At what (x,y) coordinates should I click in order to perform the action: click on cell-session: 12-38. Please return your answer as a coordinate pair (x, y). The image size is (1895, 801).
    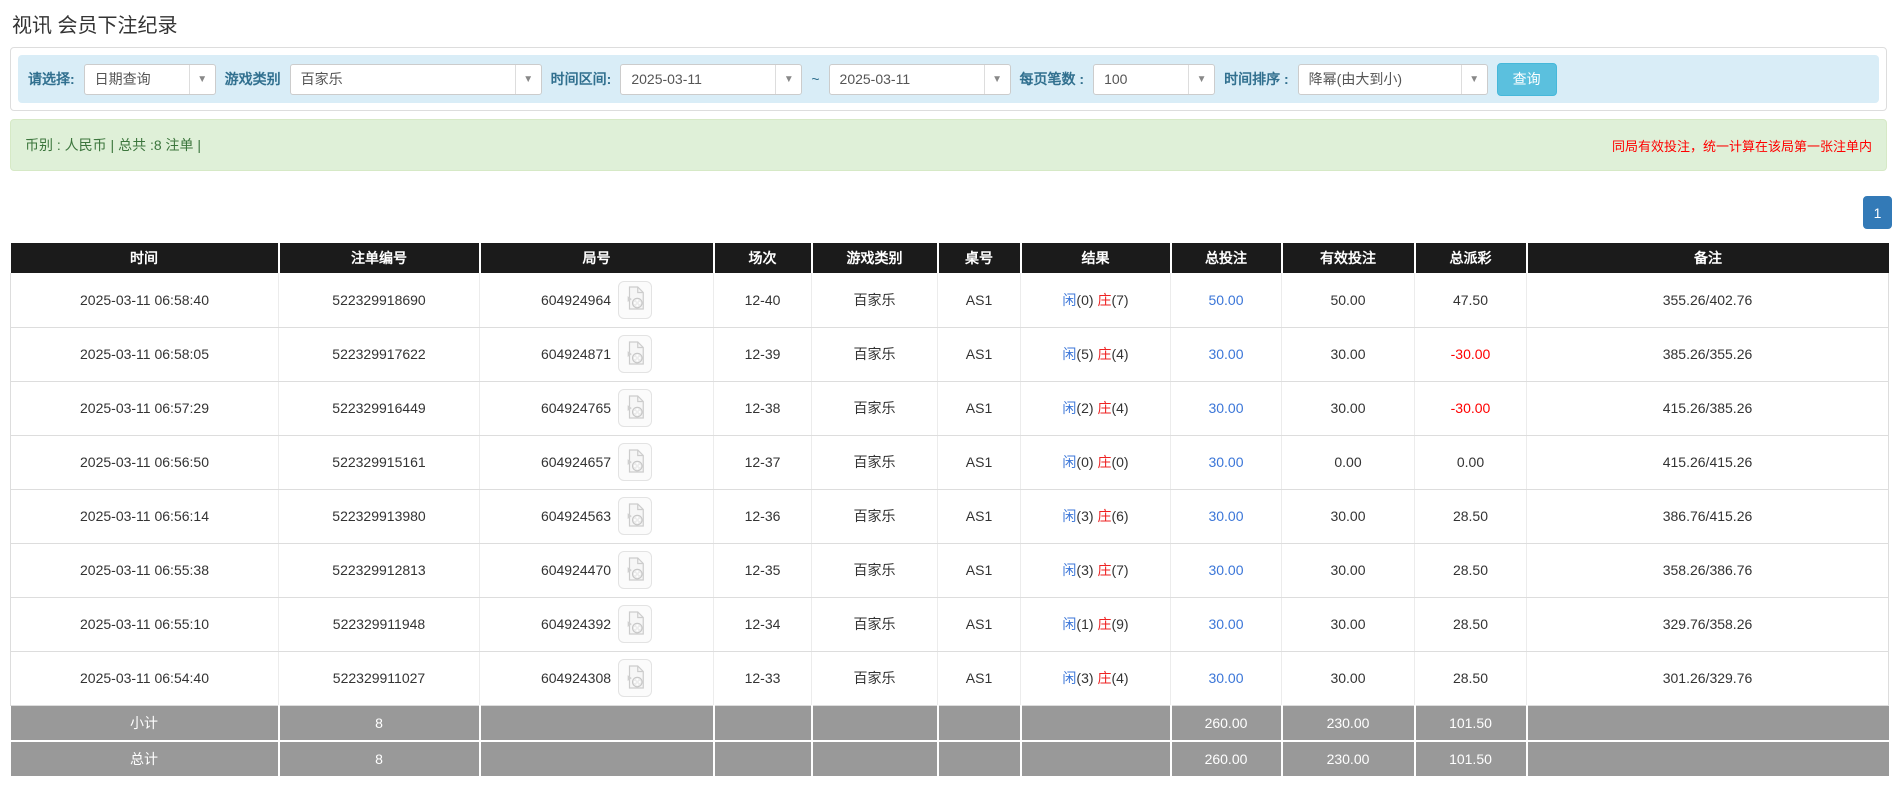
    Looking at the image, I should click on (762, 408).